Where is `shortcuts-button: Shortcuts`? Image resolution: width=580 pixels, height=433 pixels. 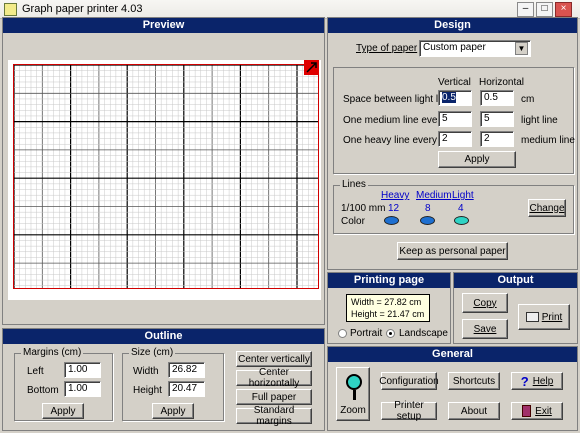 shortcuts-button: Shortcuts is located at coordinates (474, 381).